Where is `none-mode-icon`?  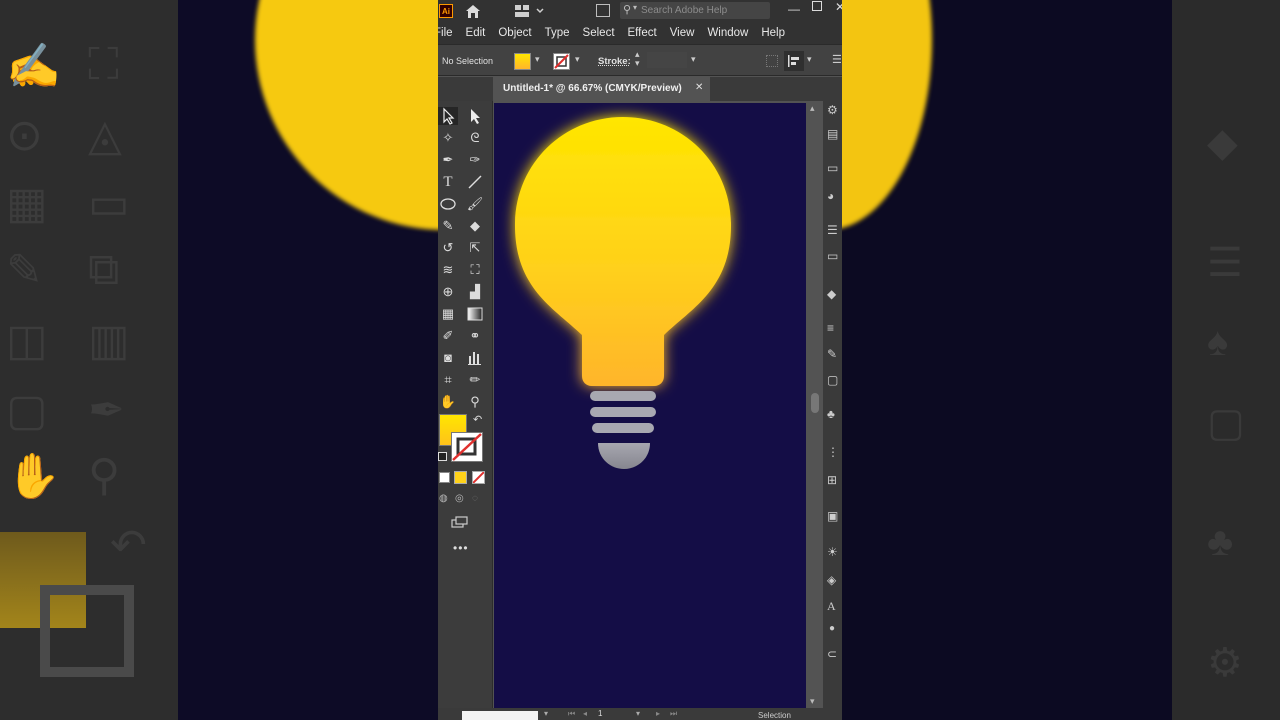
none-mode-icon is located at coordinates (478, 477).